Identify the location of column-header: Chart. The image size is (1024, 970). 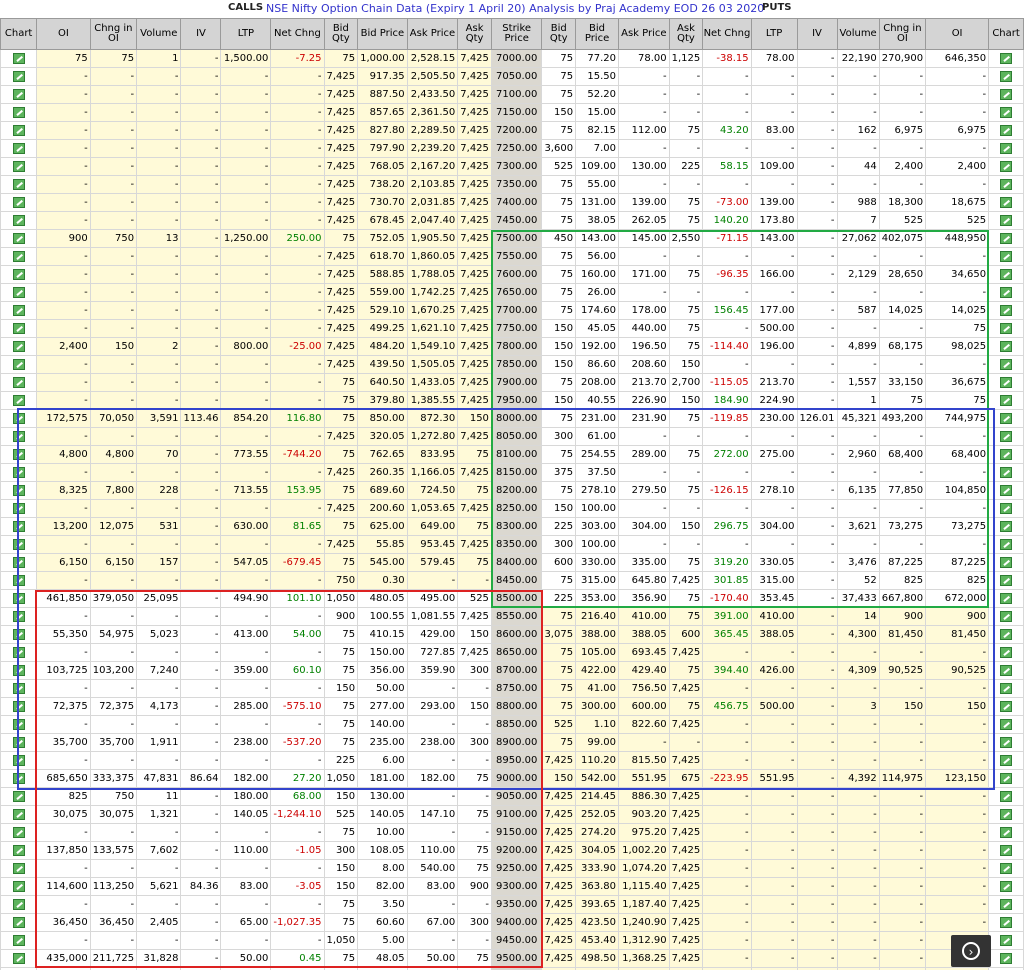
(19, 34).